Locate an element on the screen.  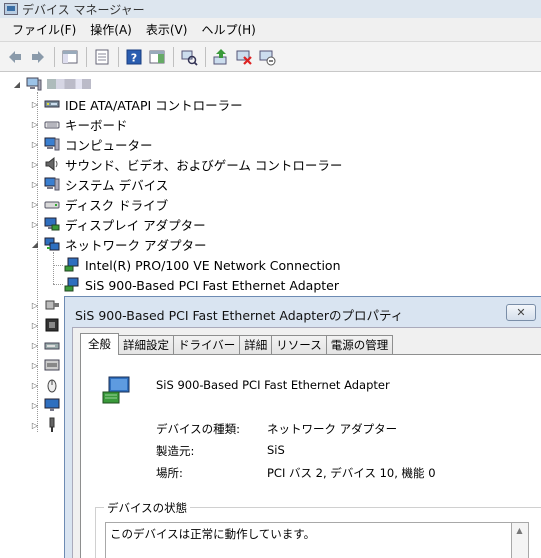
device-status-textbox: このデバイスは正常に動作しています。 is located at coordinates (308, 540).